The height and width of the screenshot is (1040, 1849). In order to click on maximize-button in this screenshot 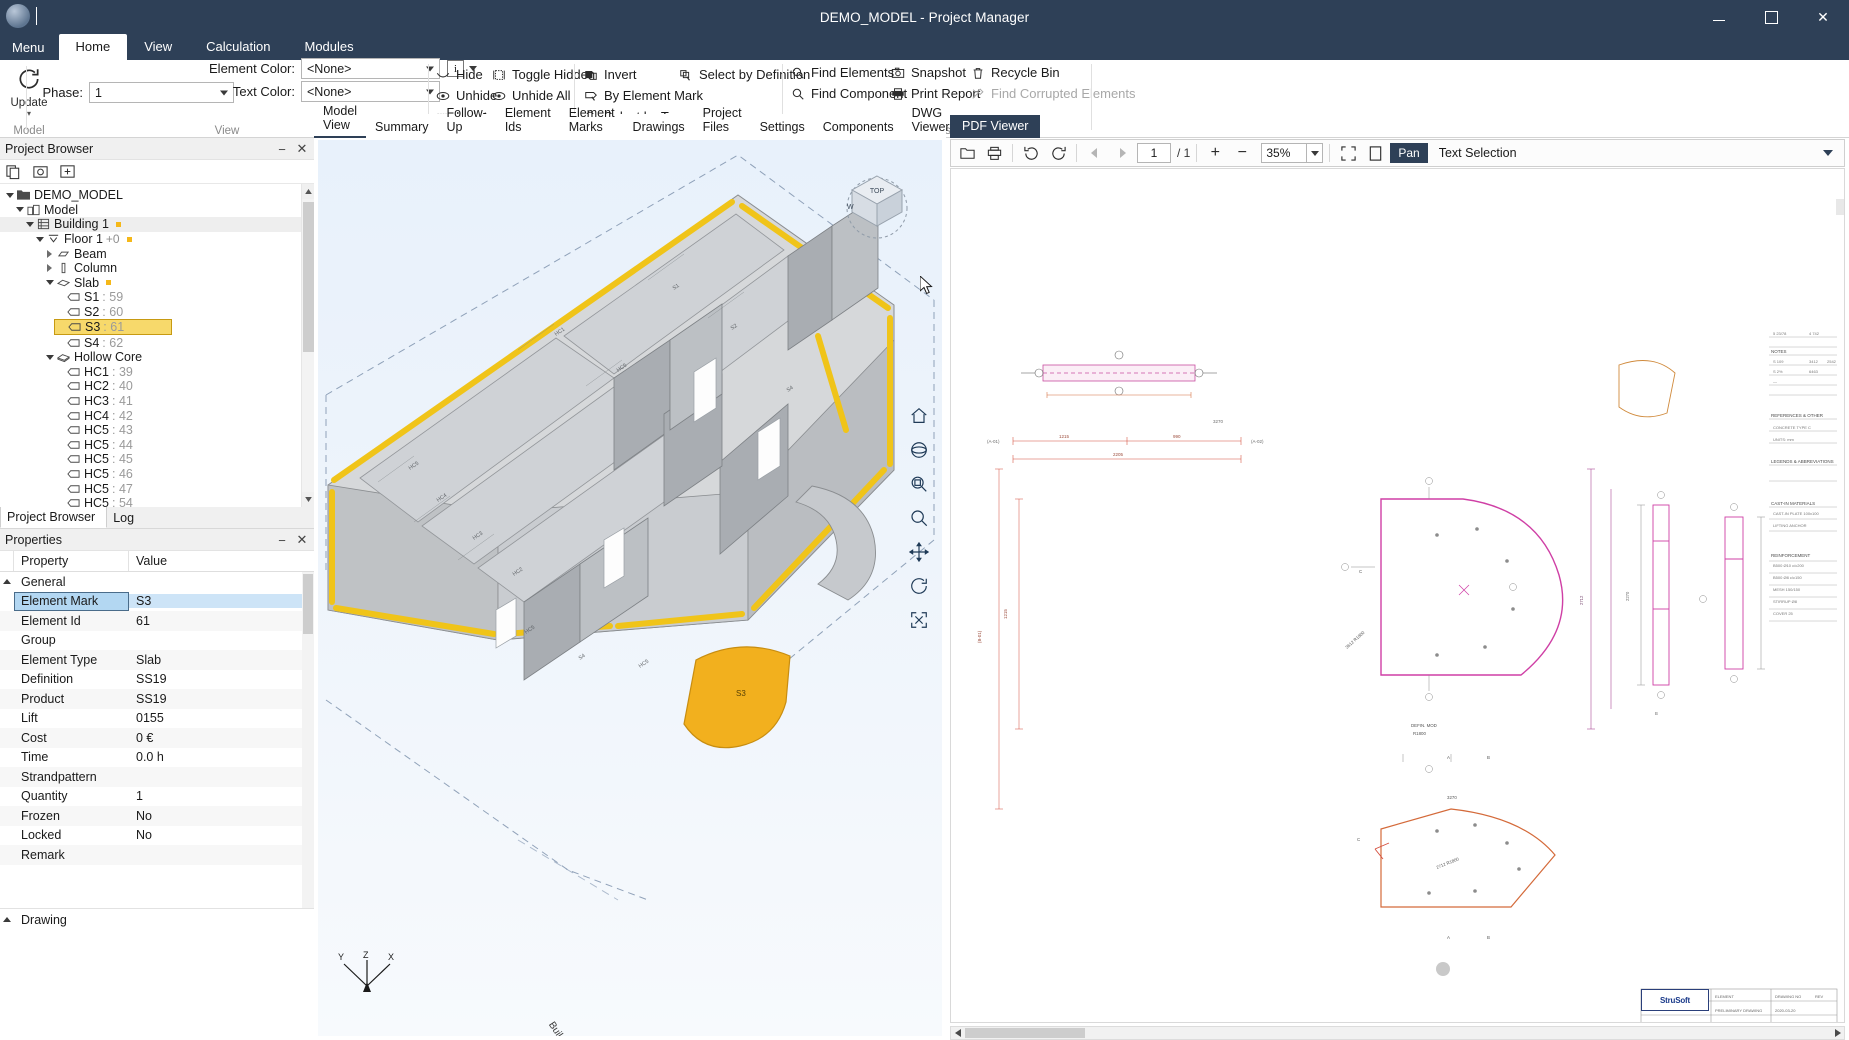, I will do `click(1771, 17)`.